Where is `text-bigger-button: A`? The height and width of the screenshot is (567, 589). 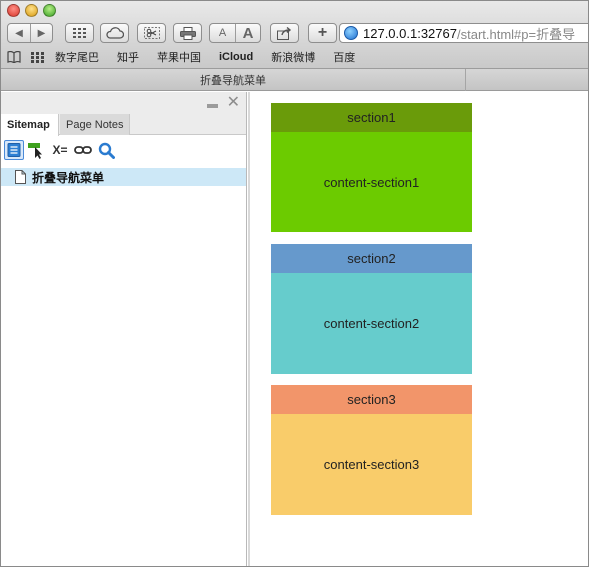
text-bigger-button: A is located at coordinates (247, 33).